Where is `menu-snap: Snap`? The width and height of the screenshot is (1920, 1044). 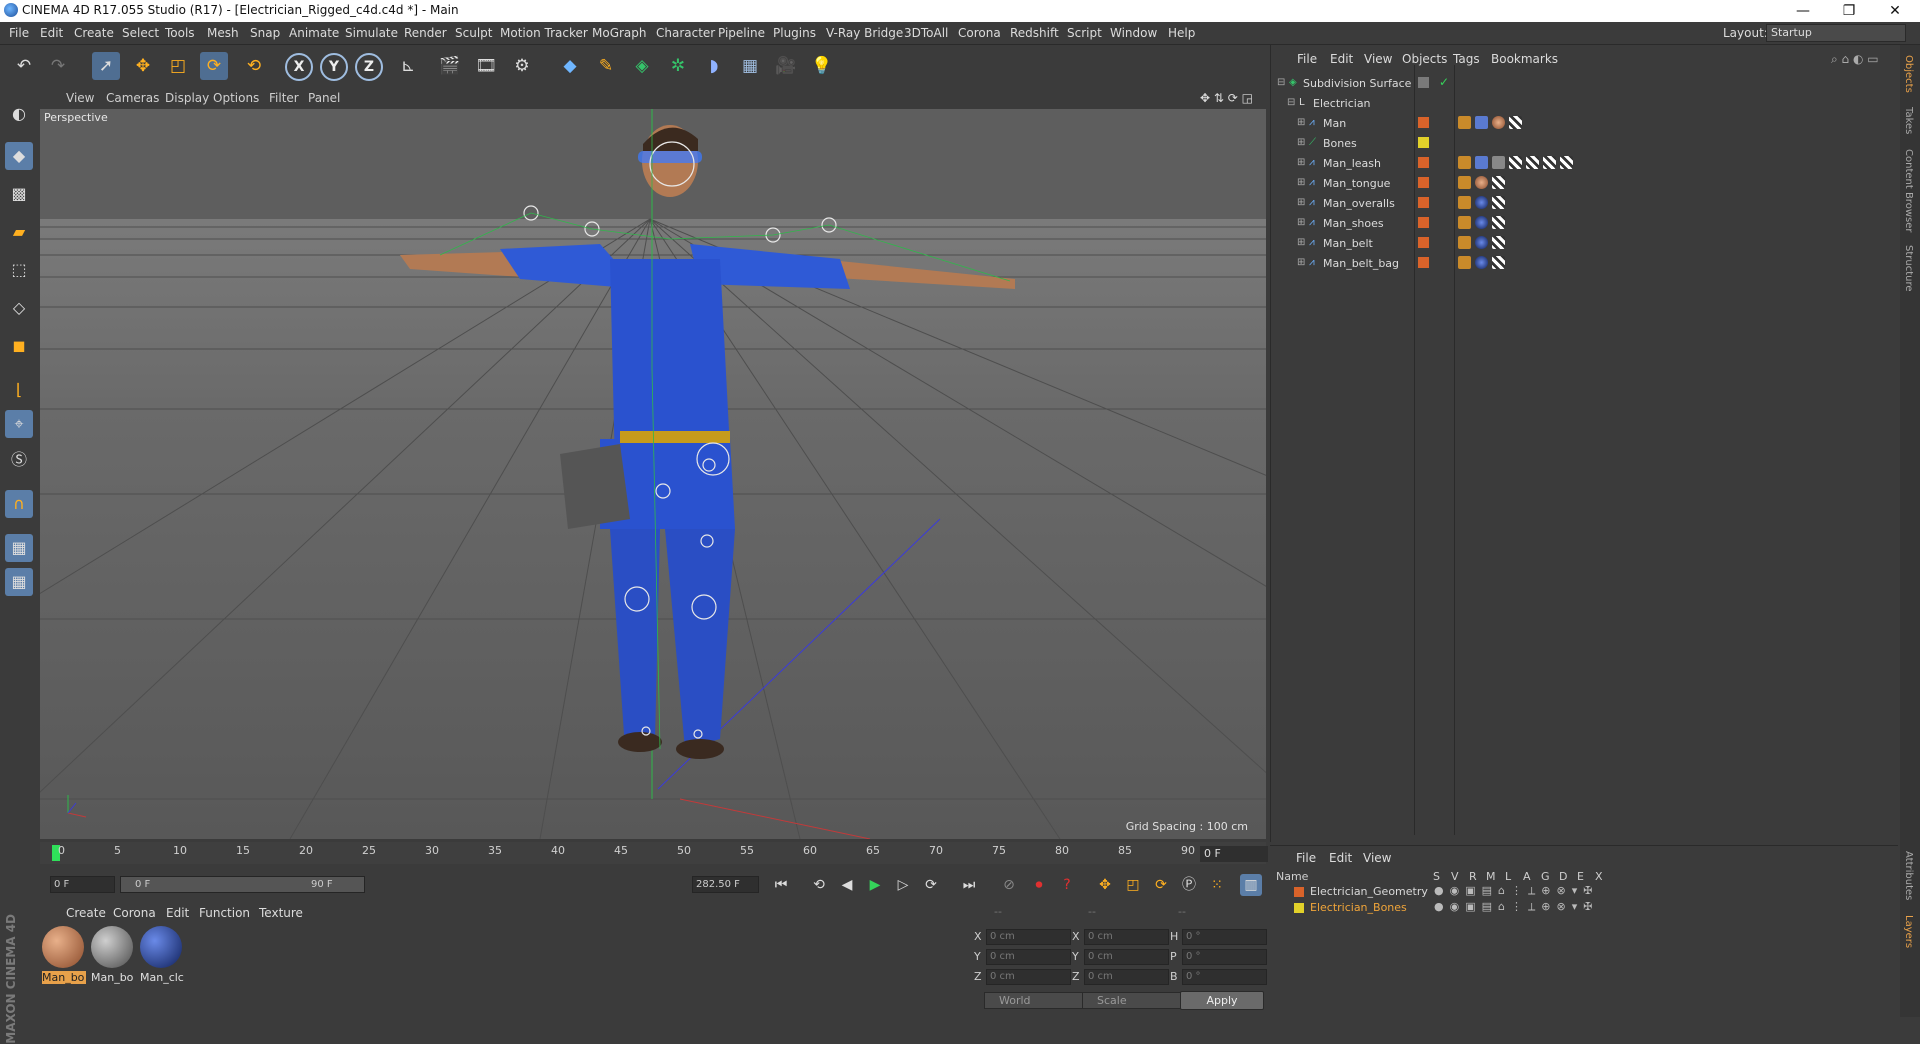
menu-snap: Snap is located at coordinates (265, 33).